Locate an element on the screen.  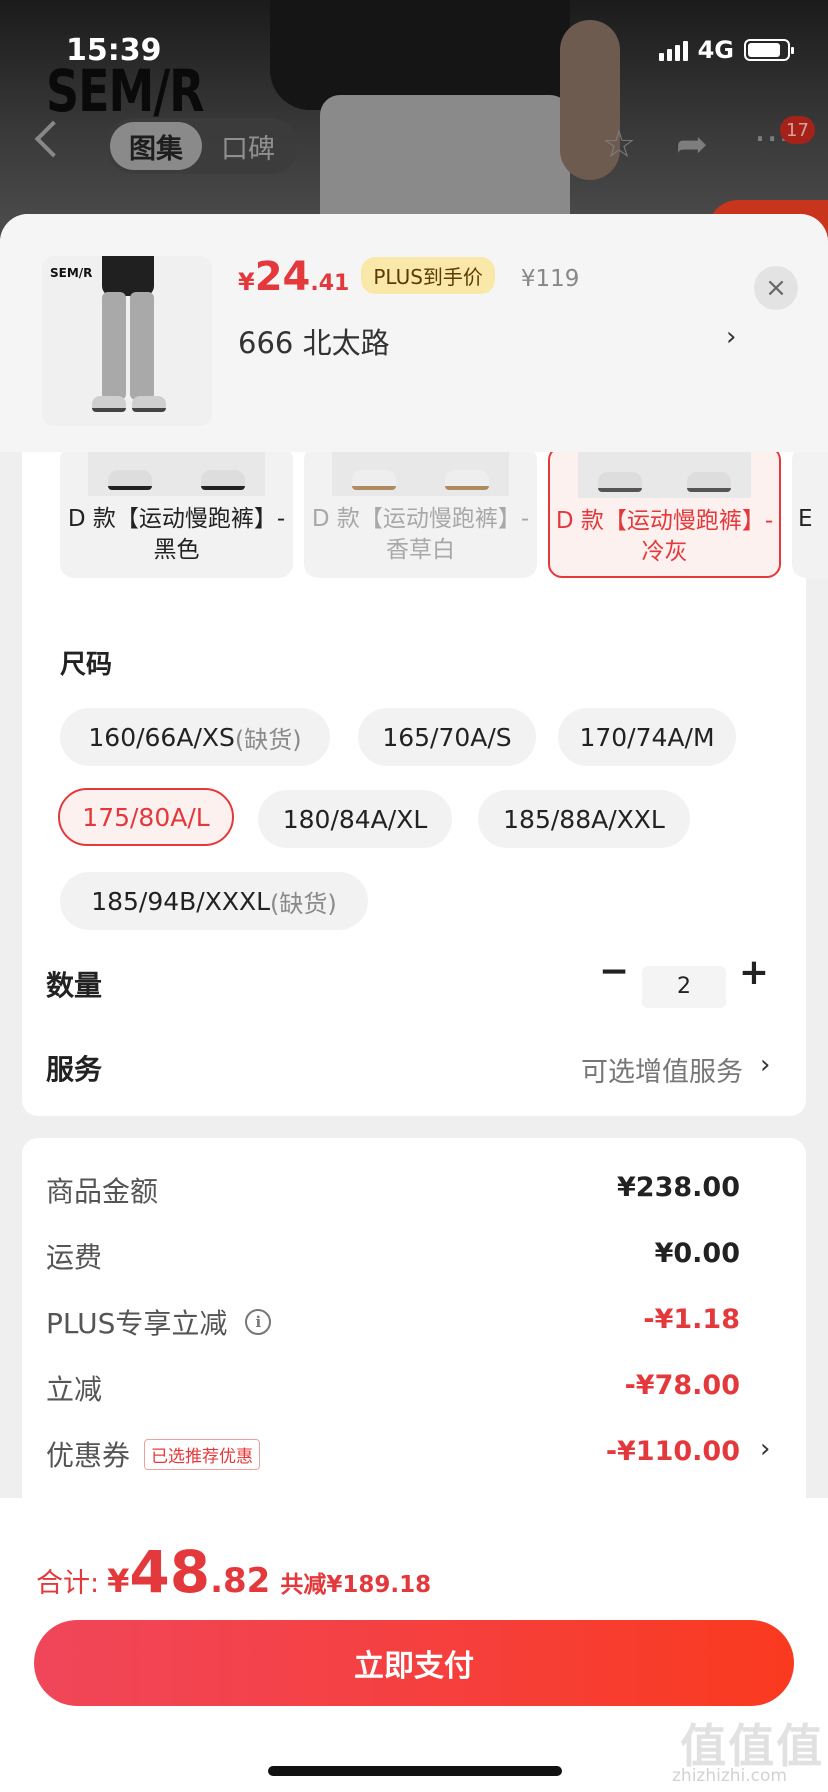
color-option-label: D 款【运动慢跑裤】-香草白 is located at coordinates (420, 534).